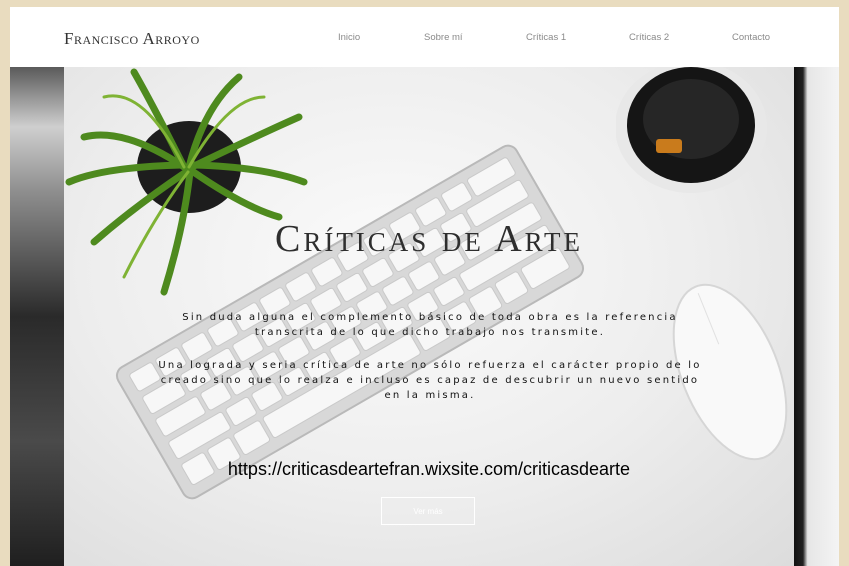 Image resolution: width=849 pixels, height=566 pixels. I want to click on plant-image, so click(186, 182).